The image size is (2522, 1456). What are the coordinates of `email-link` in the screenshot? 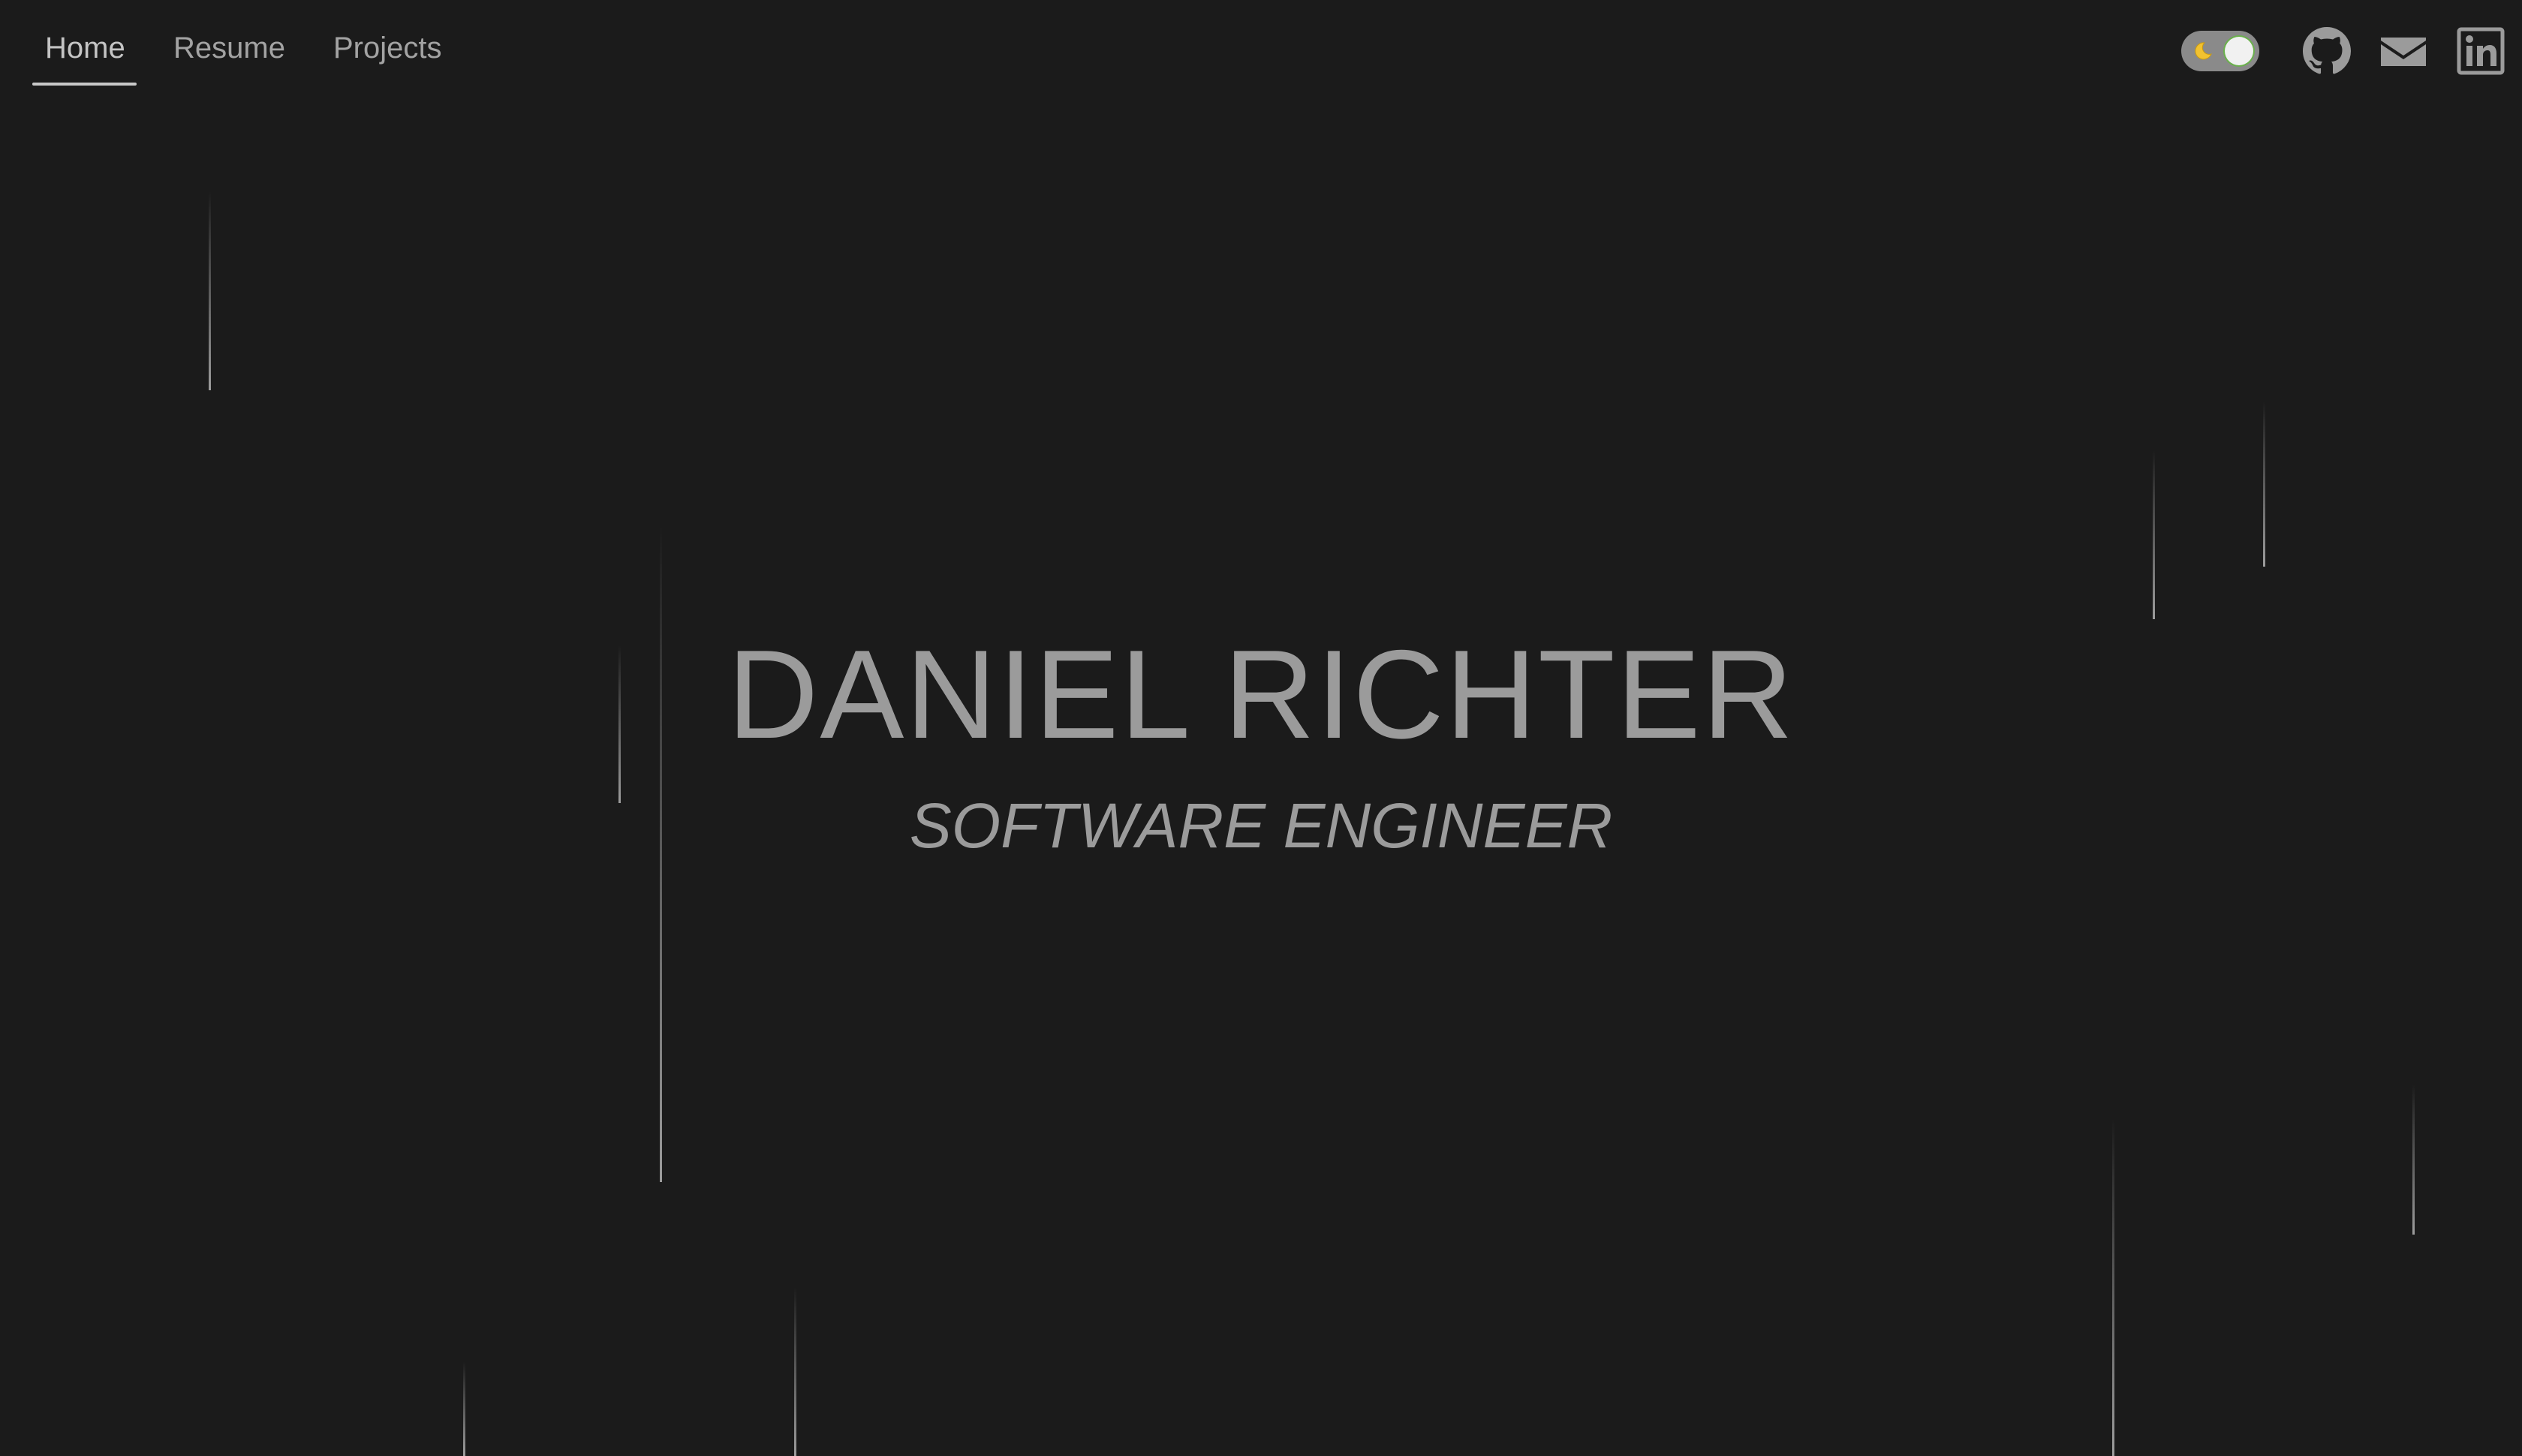 It's located at (2403, 51).